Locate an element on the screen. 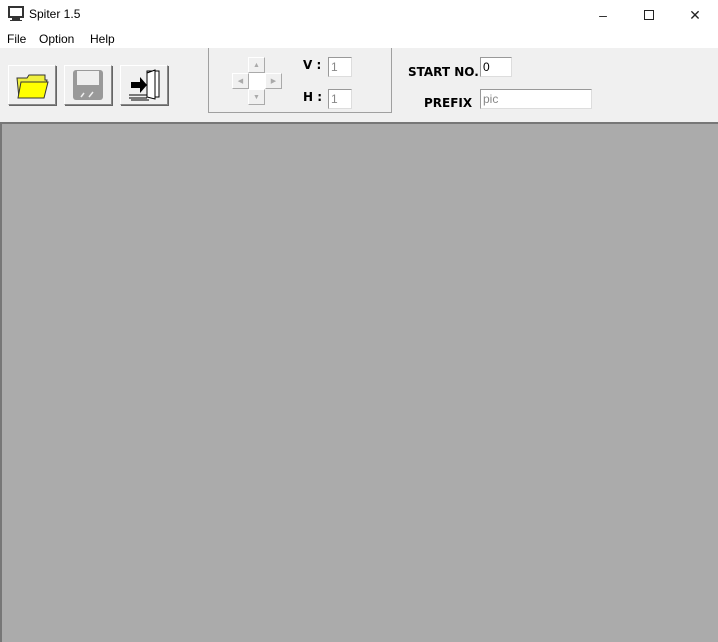  floppy-icon is located at coordinates (88, 85).